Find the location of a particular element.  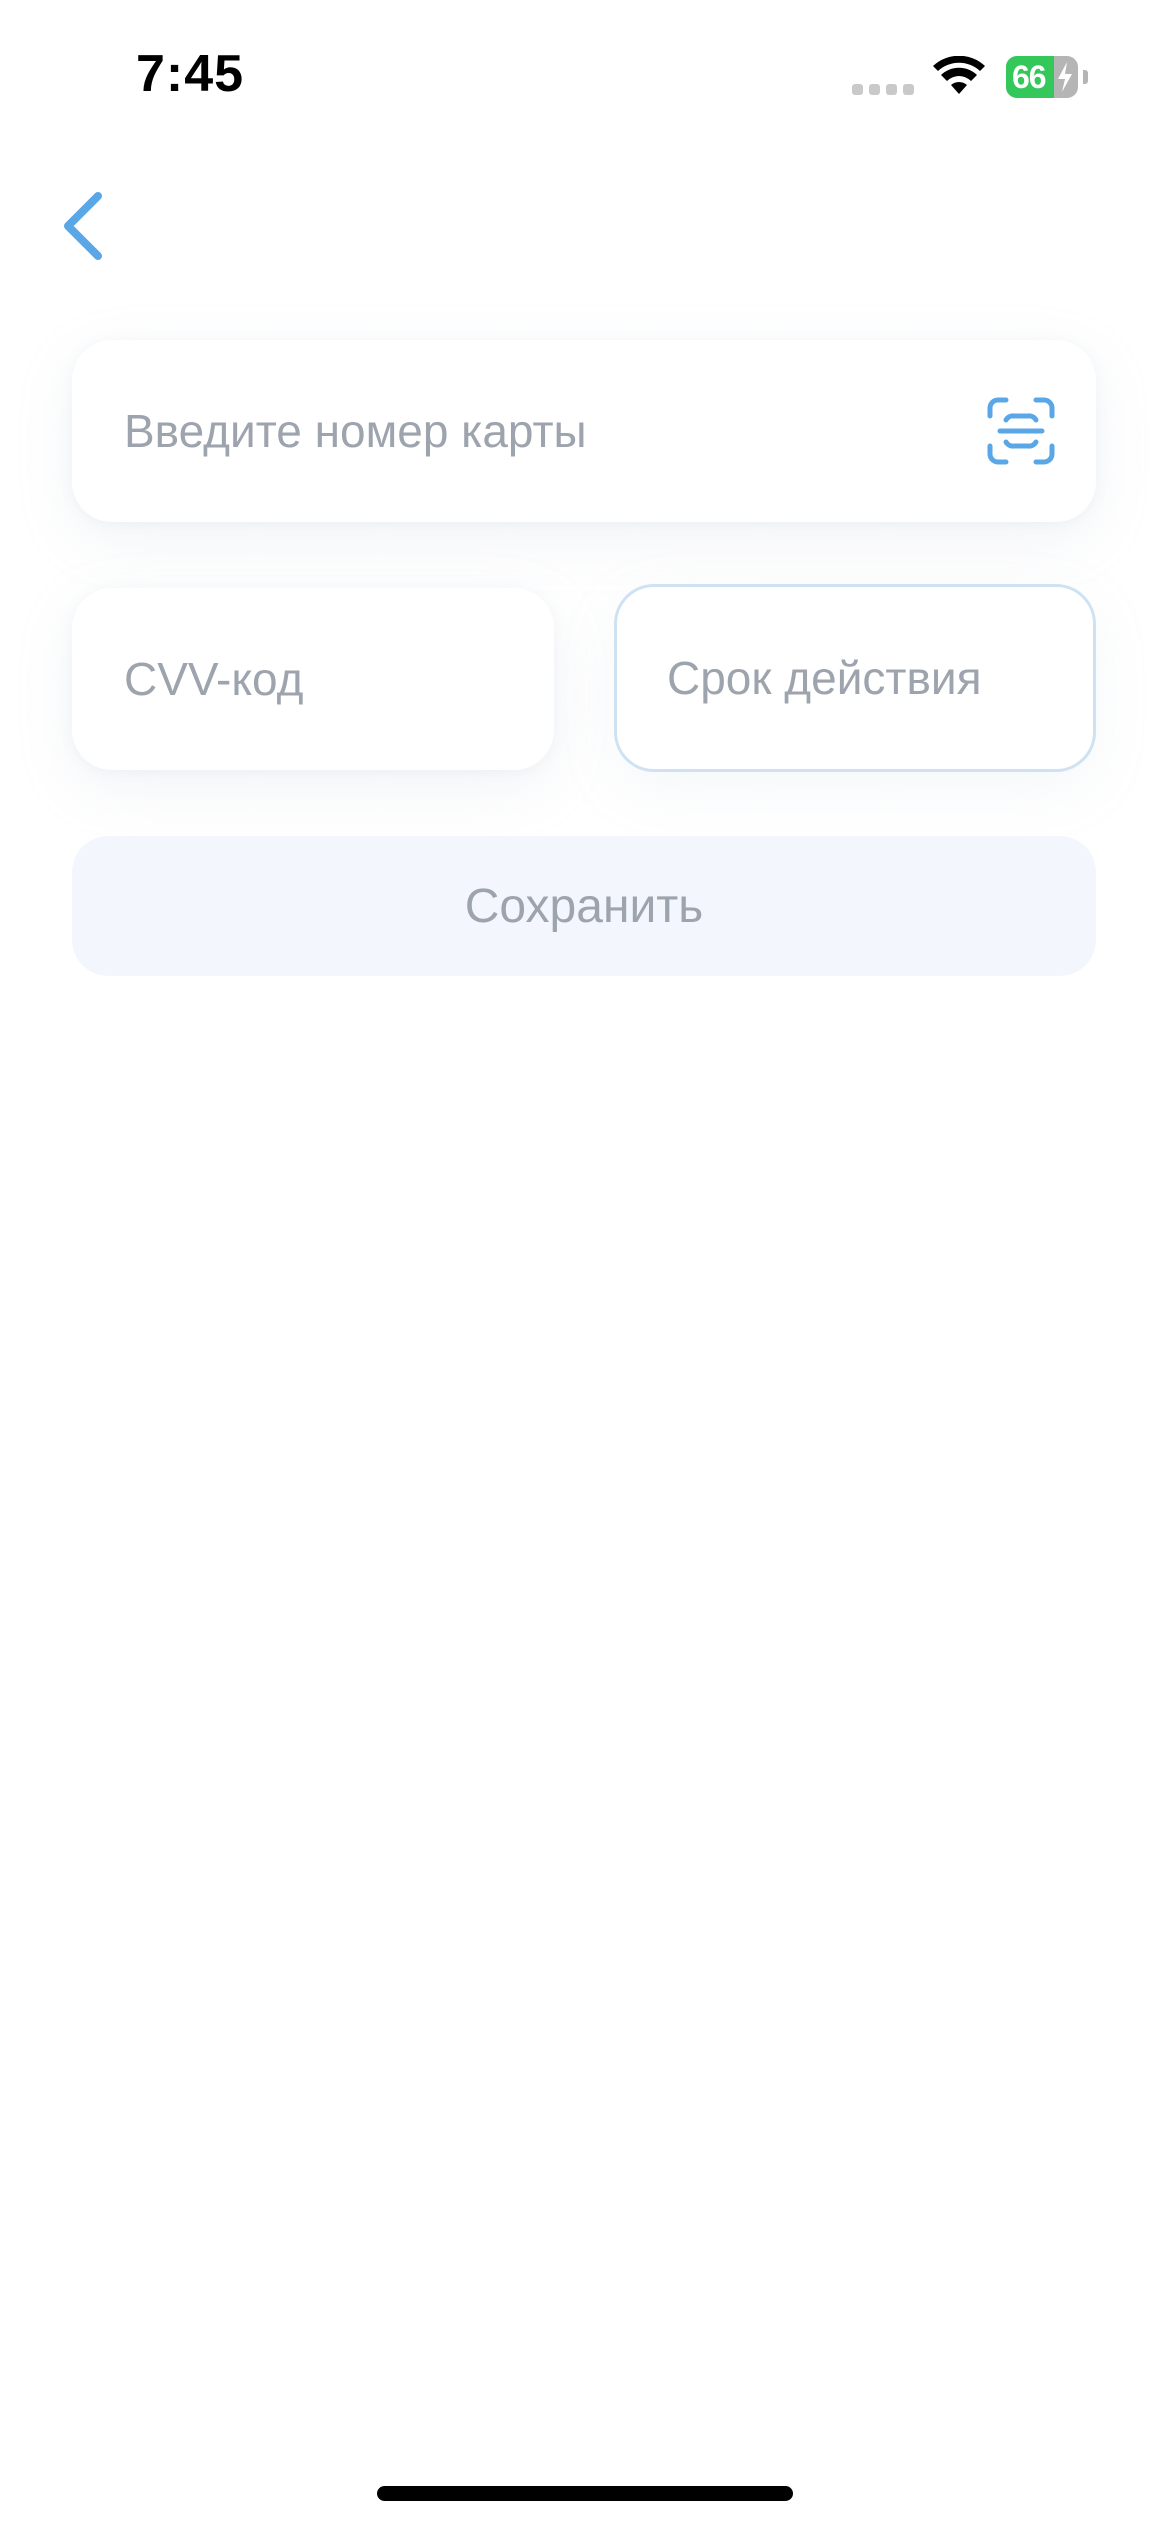

wifi-icon is located at coordinates (959, 75).